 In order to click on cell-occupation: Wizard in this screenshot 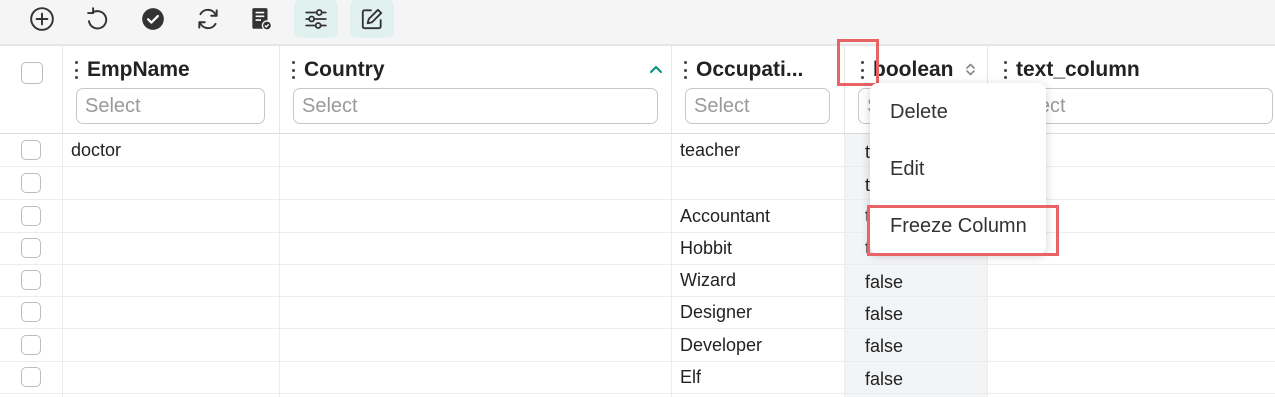, I will do `click(758, 280)`.